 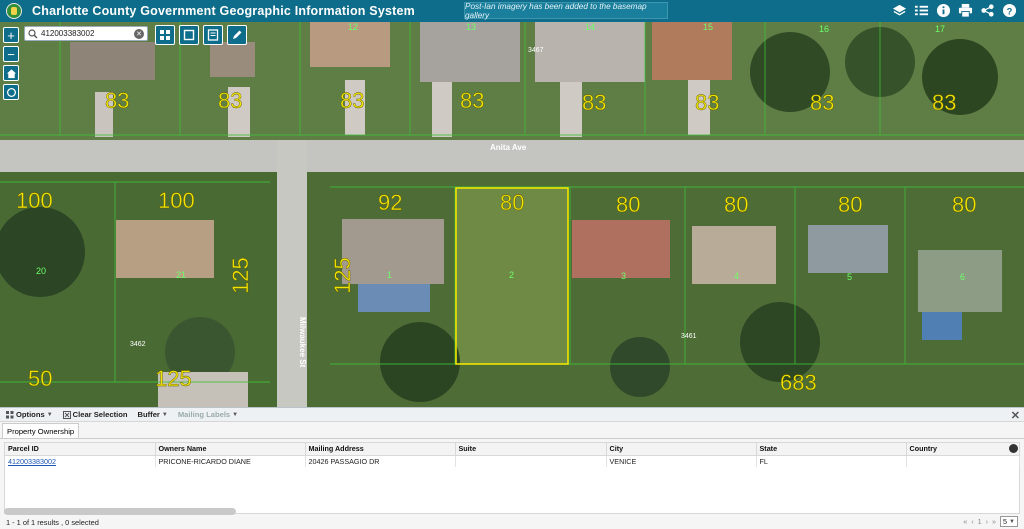 I want to click on buffer-menu: Buffer ▼, so click(x=153, y=414).